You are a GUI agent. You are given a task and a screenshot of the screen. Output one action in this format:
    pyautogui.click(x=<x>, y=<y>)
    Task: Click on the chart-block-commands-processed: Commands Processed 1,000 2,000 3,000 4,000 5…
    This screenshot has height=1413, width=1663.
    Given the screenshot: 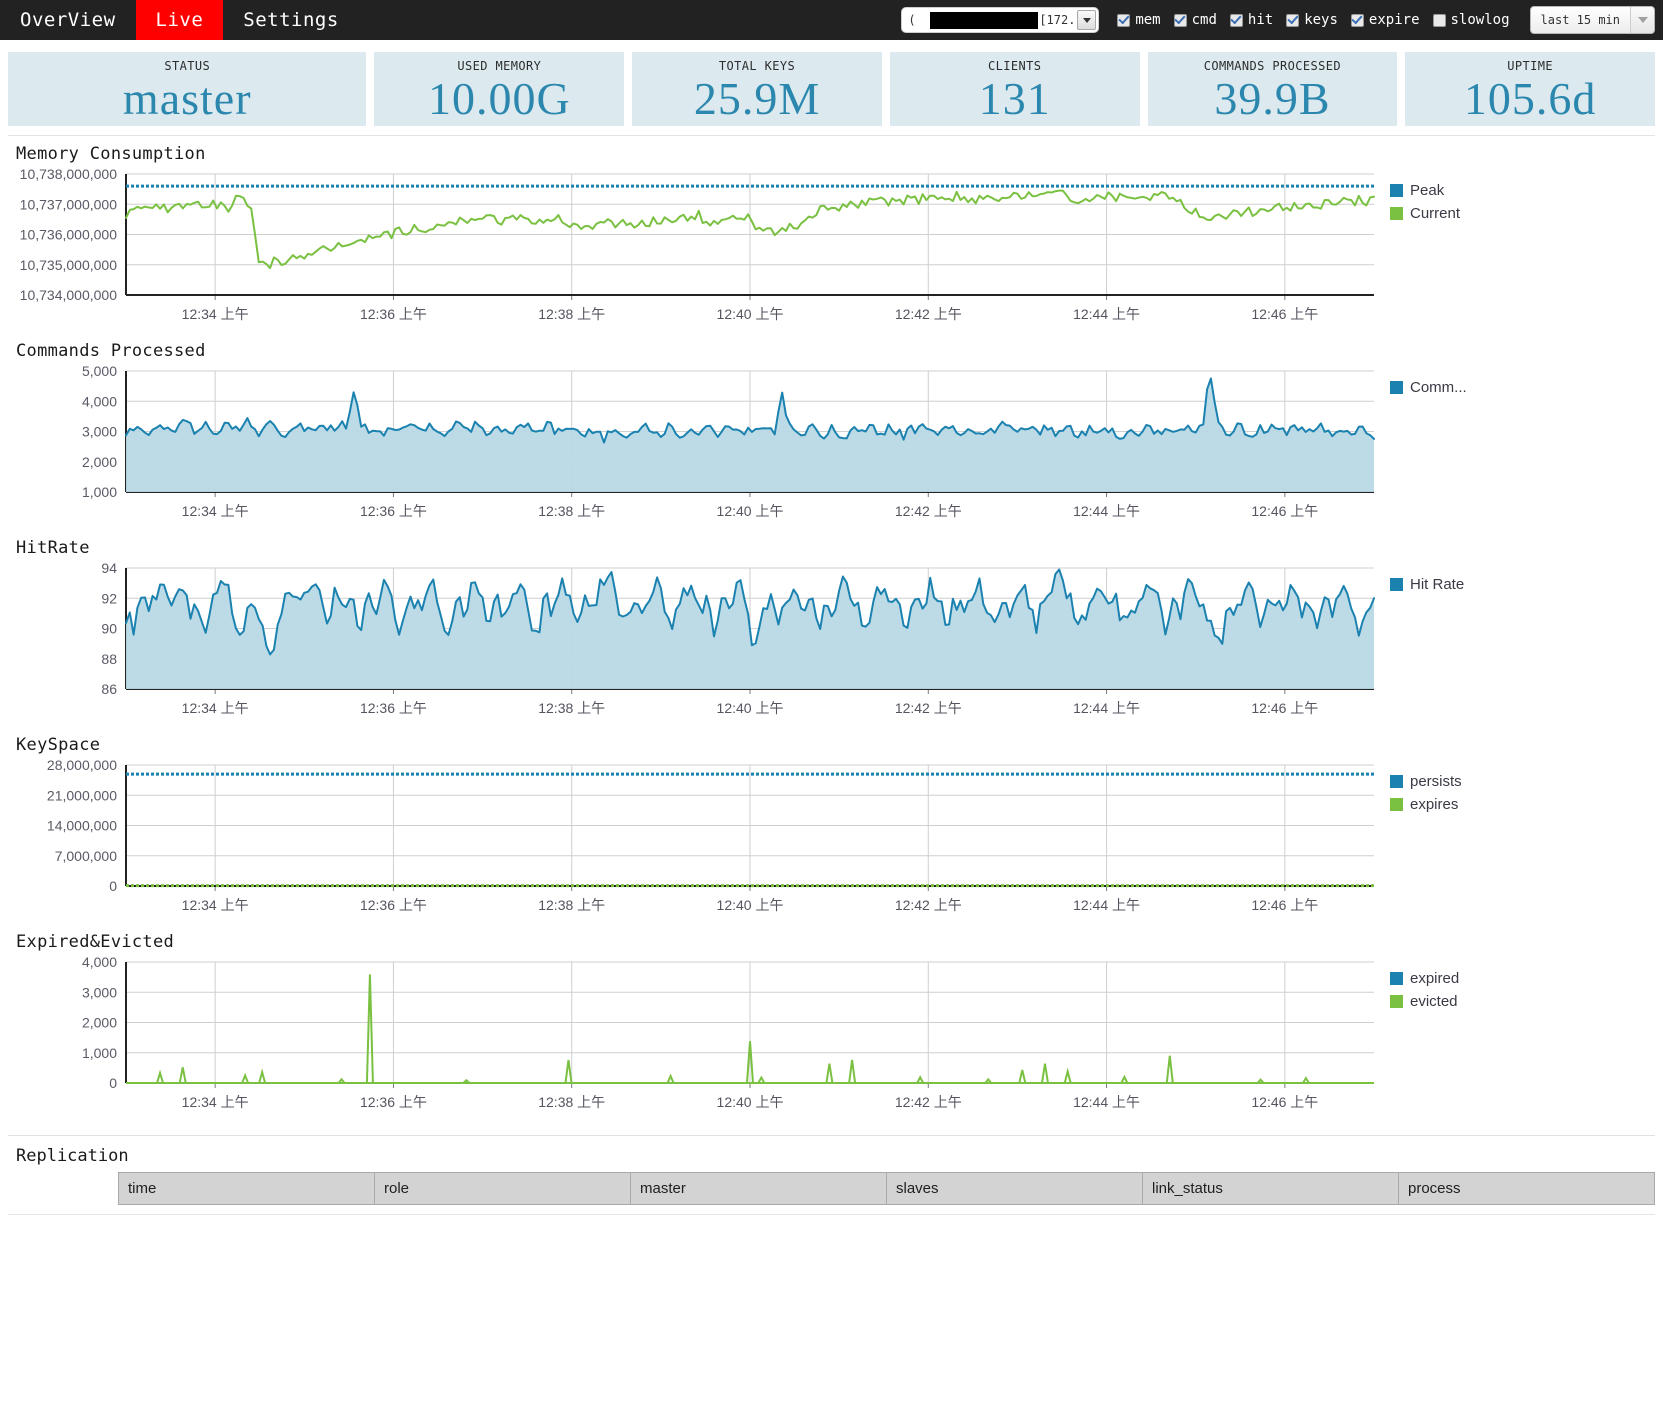 What is the action you would take?
    pyautogui.click(x=831, y=435)
    